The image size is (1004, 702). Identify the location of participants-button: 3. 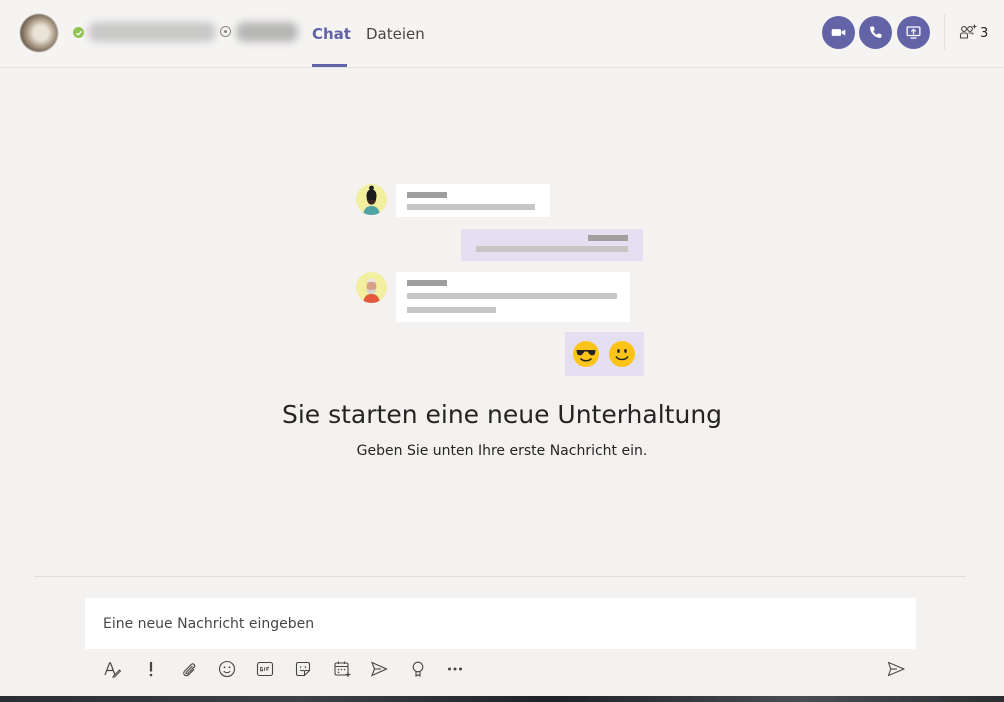
(973, 33).